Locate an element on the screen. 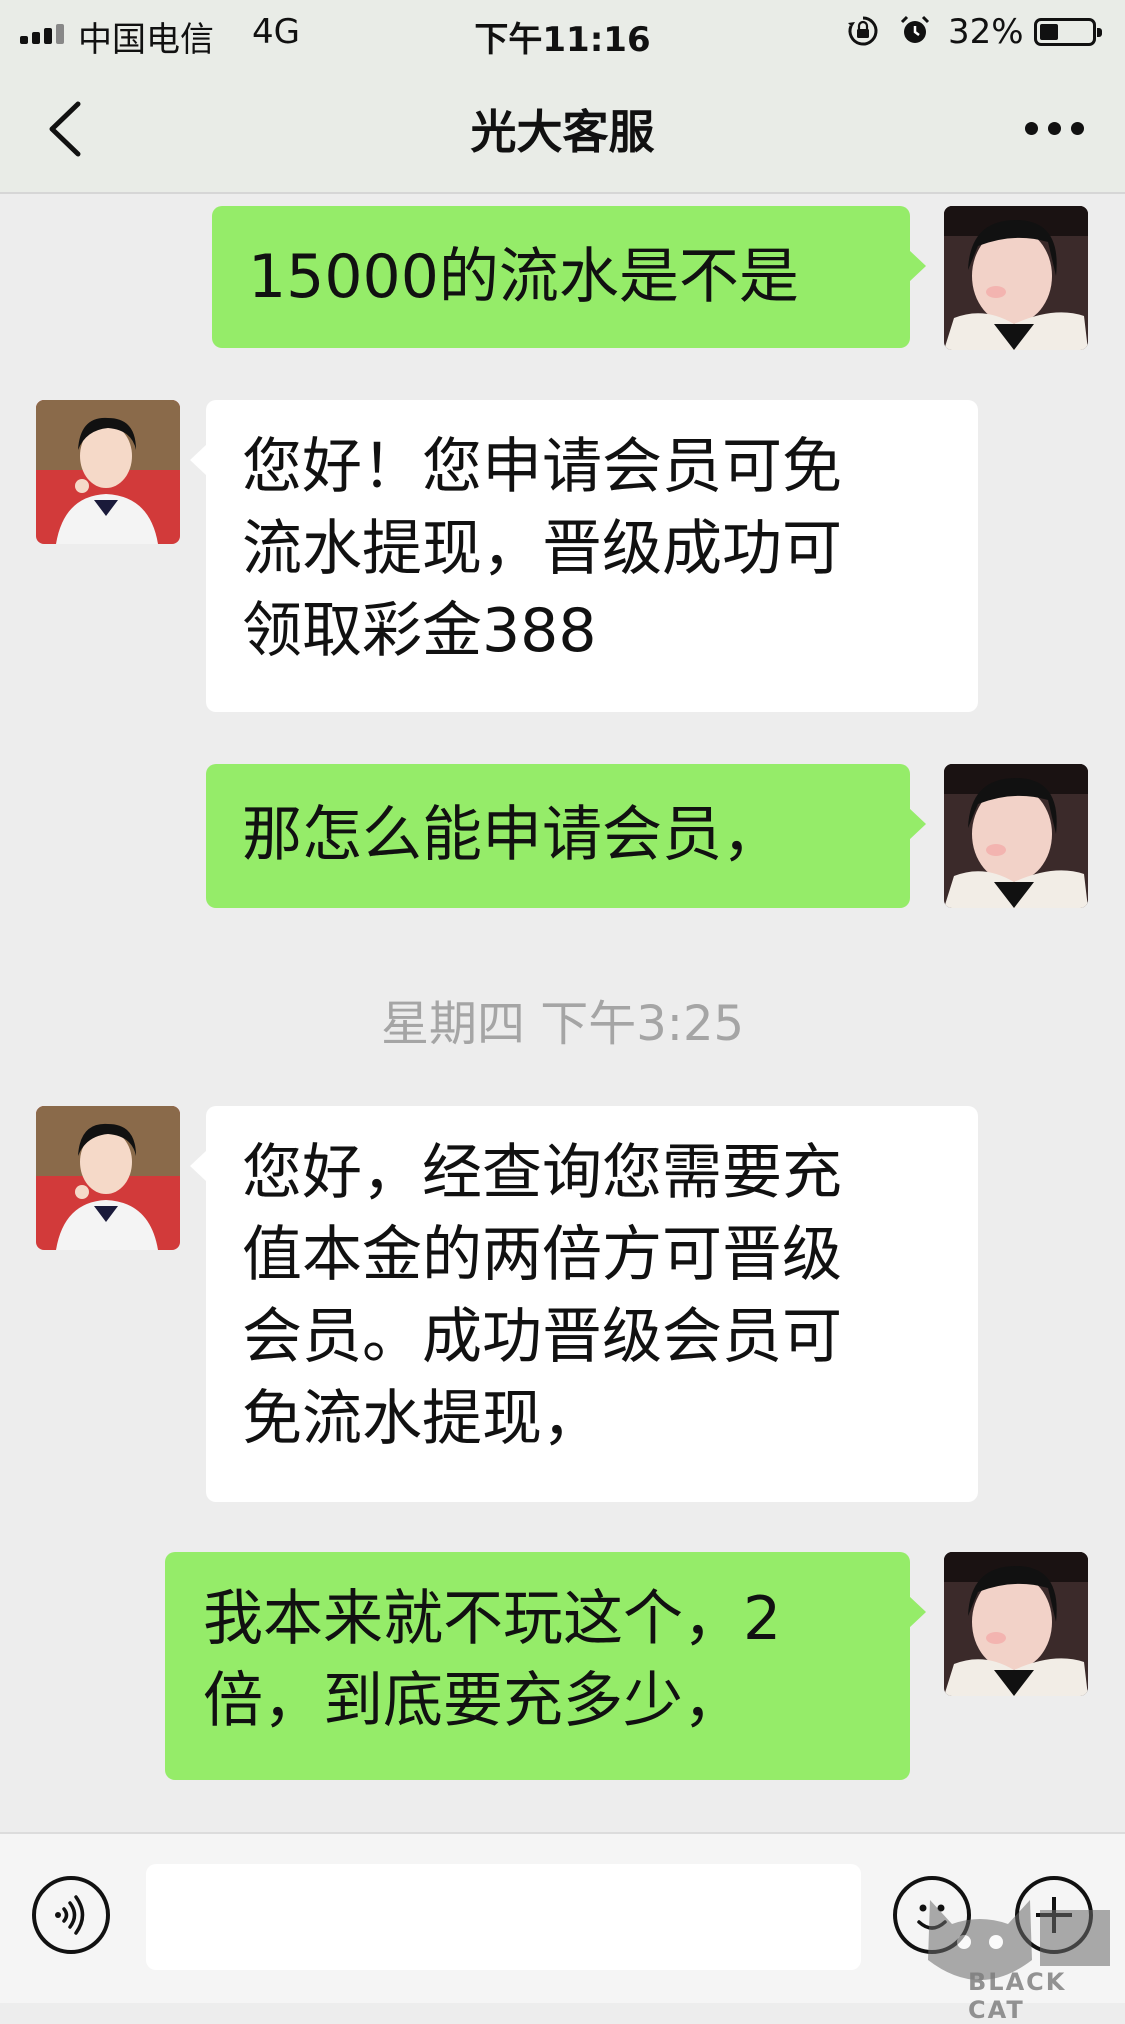  message-bubble-outgoing: 那怎么能申请会员， is located at coordinates (566, 836).